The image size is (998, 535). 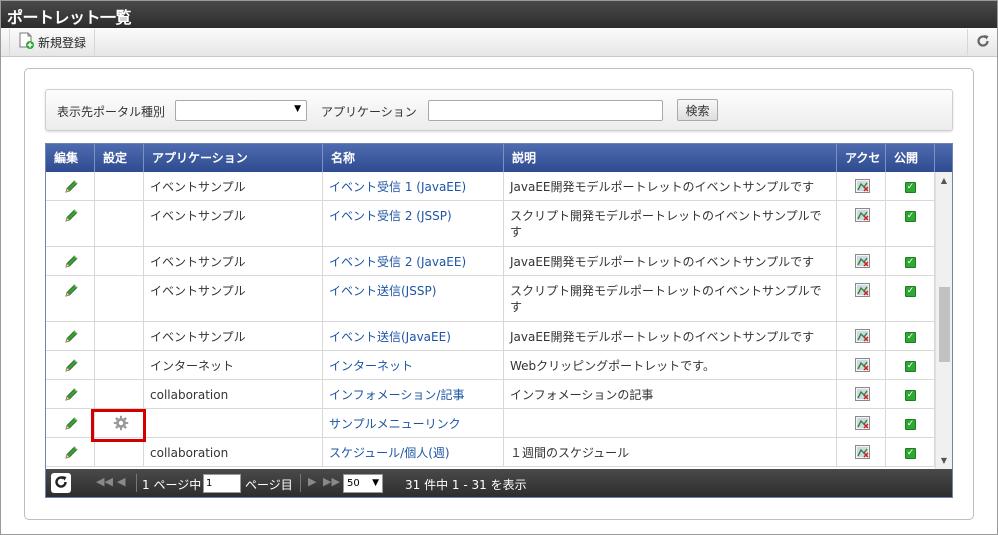 What do you see at coordinates (670, 186) in the screenshot?
I see `description-cell: JavaEE開発モデルポートレットのイベントサンプルです` at bounding box center [670, 186].